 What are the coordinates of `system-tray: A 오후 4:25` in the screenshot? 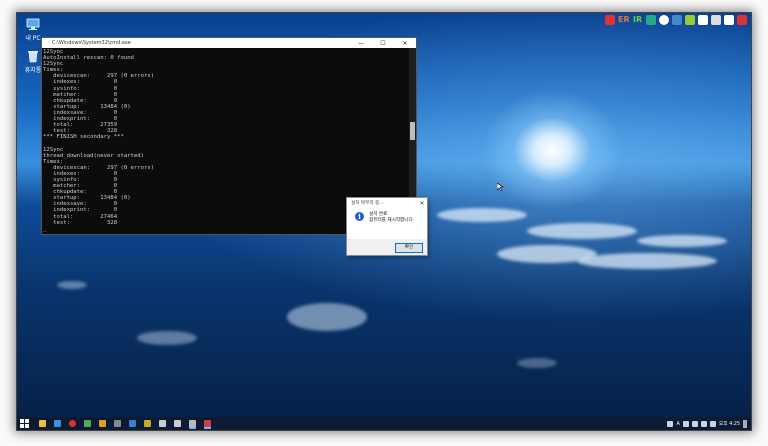 It's located at (707, 423).